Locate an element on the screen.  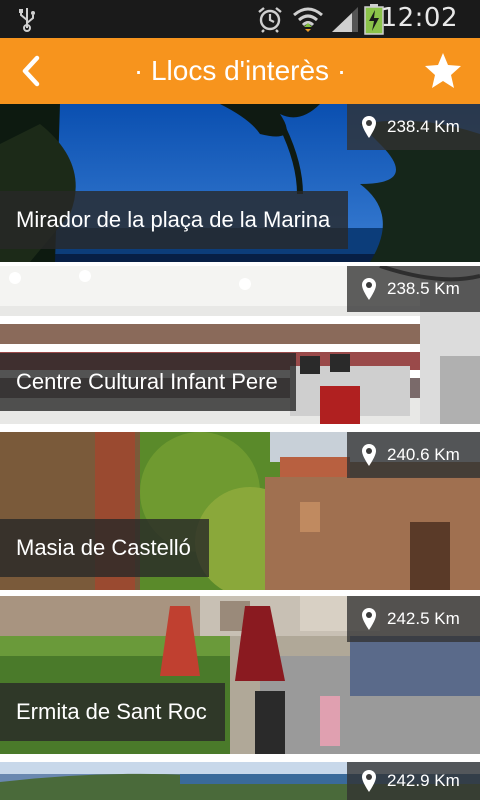
page-title: · Llocs d'interès · is located at coordinates (240, 70).